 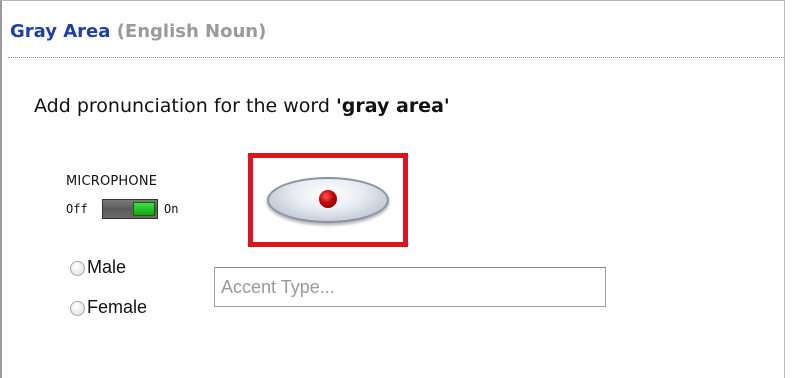 I want to click on accent-type-input, so click(x=410, y=287).